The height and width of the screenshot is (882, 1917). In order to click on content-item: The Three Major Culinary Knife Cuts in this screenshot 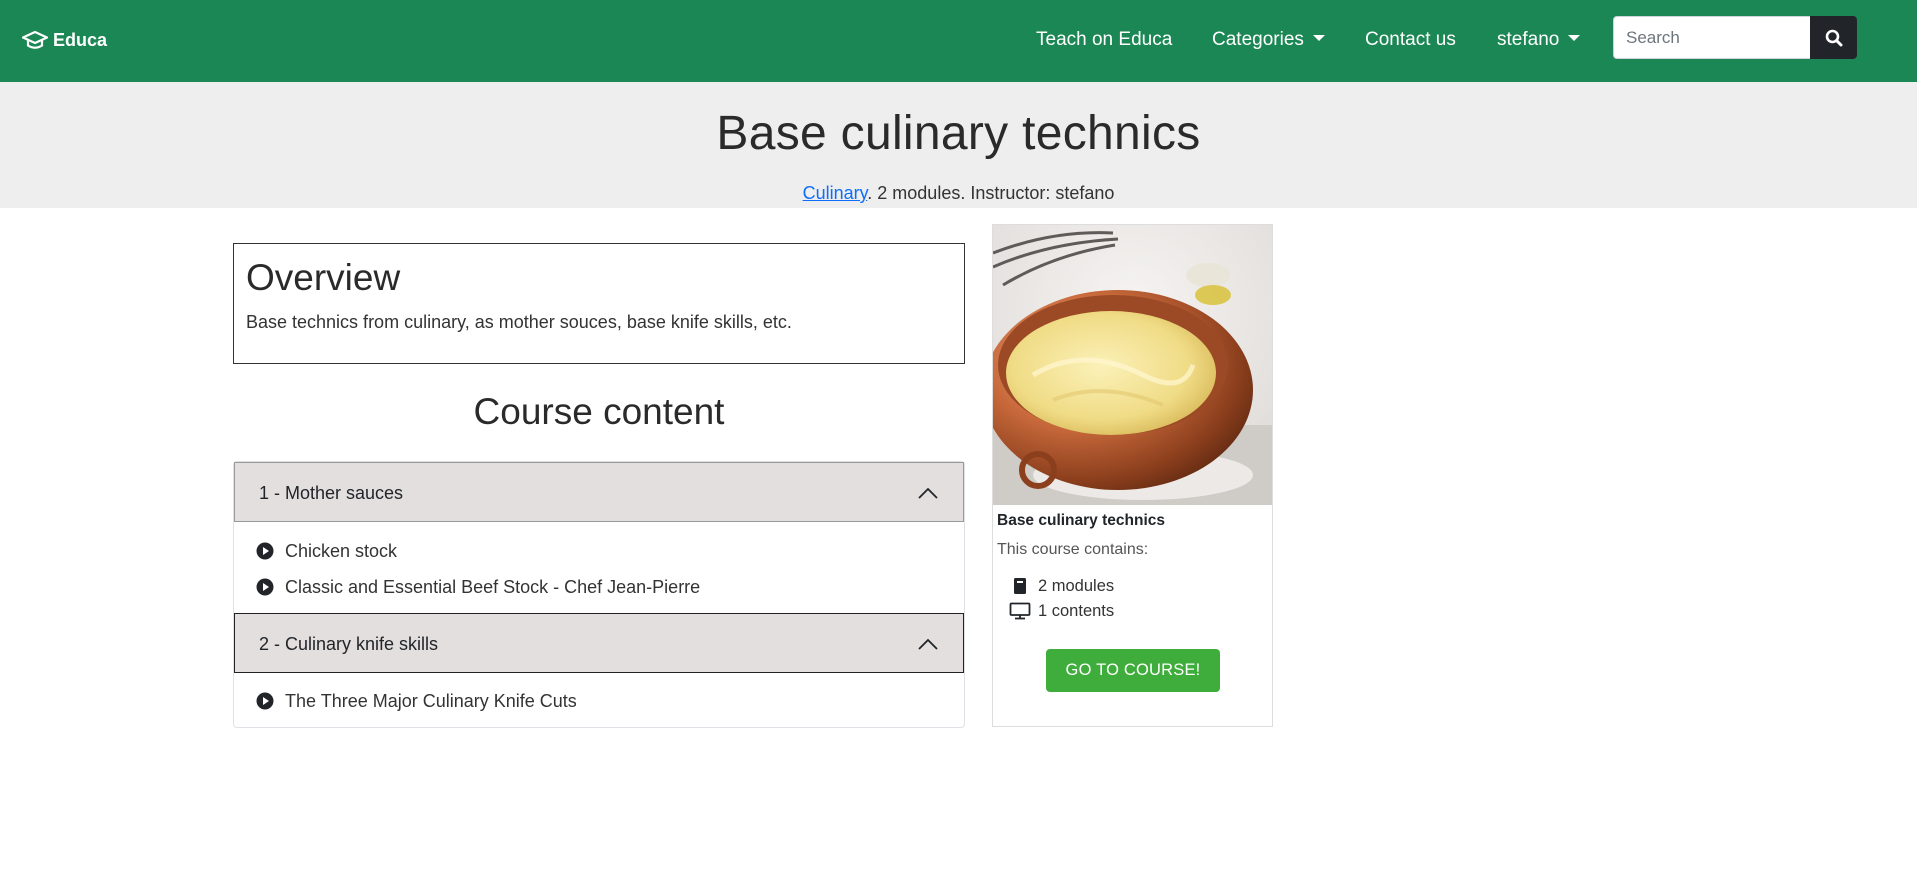, I will do `click(416, 701)`.